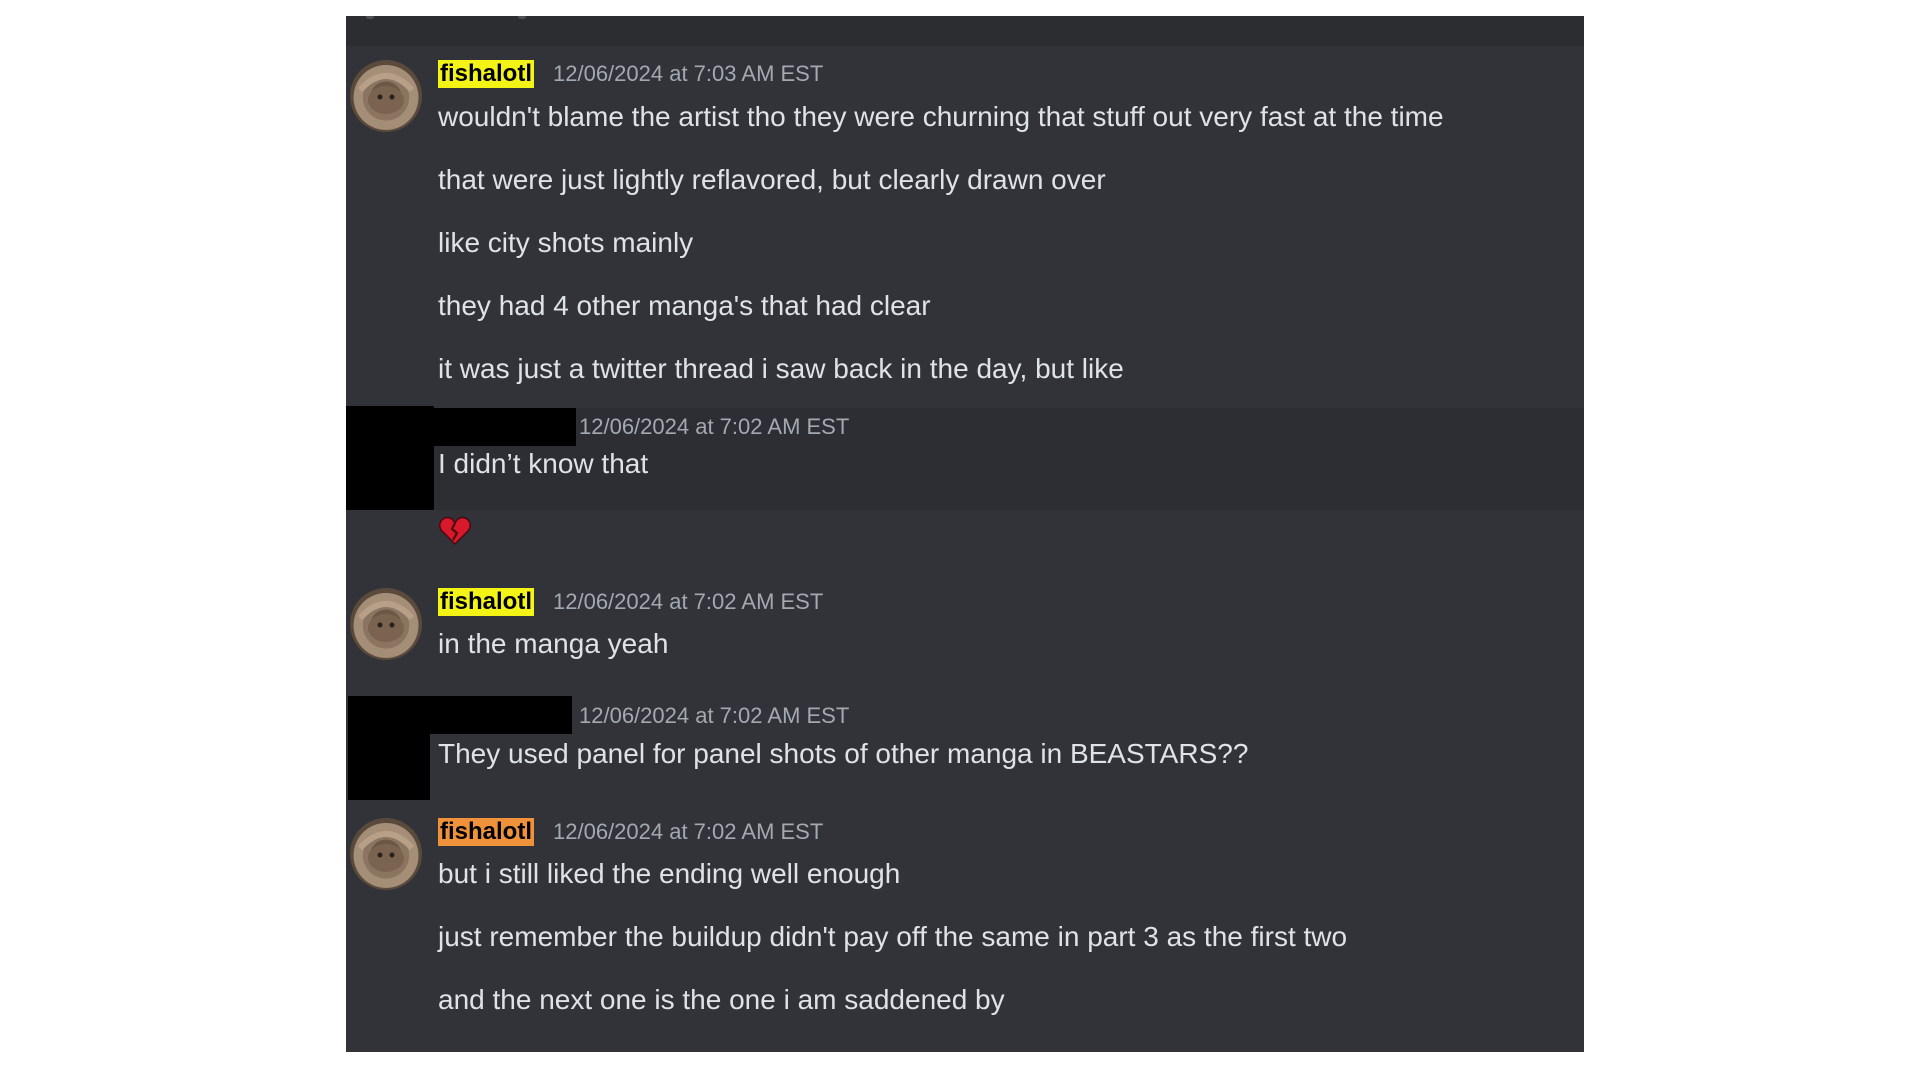 The width and height of the screenshot is (1920, 1080). Describe the element at coordinates (965, 31) in the screenshot. I see `chat-header-strip` at that location.